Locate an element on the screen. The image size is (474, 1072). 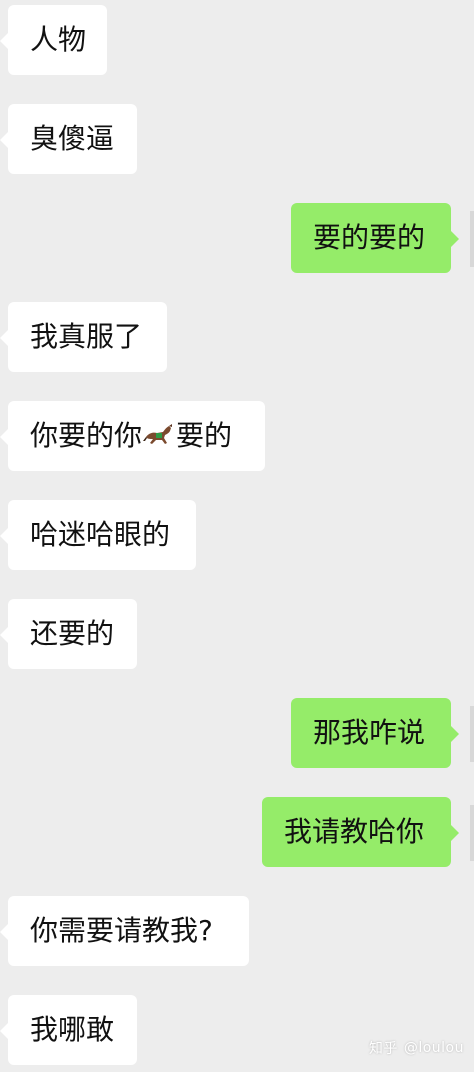
watermark: 知乎 @loulou is located at coordinates (416, 1048).